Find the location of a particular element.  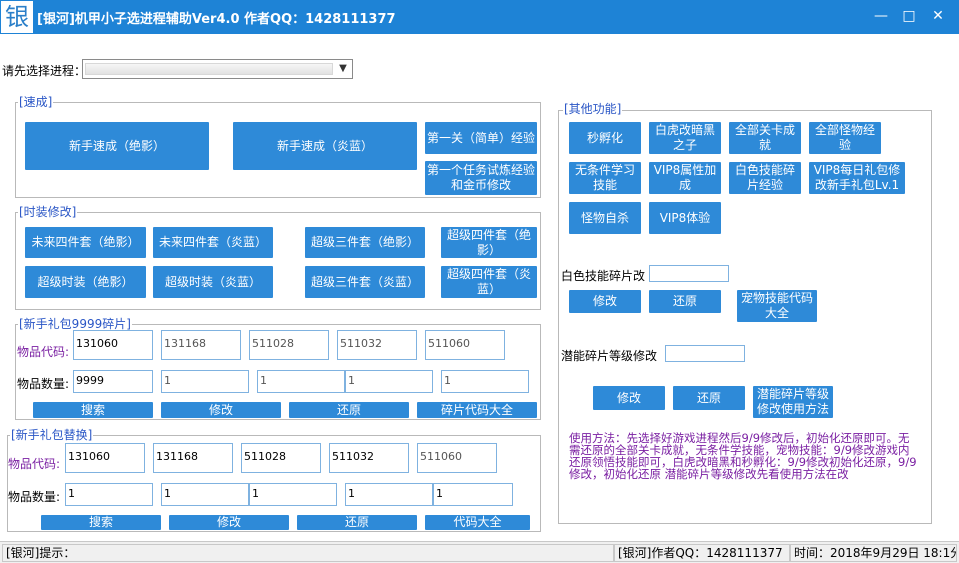

gift-replace-code-field: 511060 is located at coordinates (457, 458).